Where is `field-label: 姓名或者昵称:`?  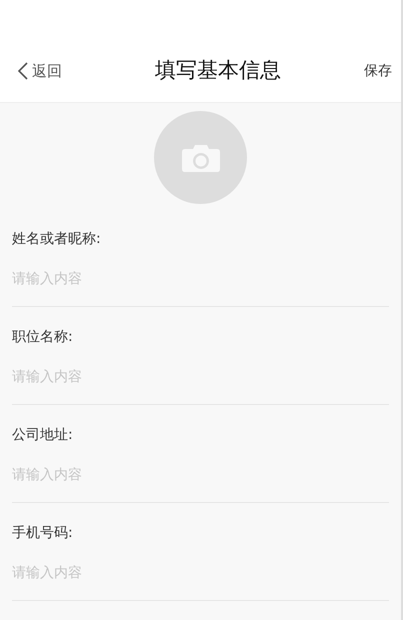 field-label: 姓名或者昵称: is located at coordinates (57, 239).